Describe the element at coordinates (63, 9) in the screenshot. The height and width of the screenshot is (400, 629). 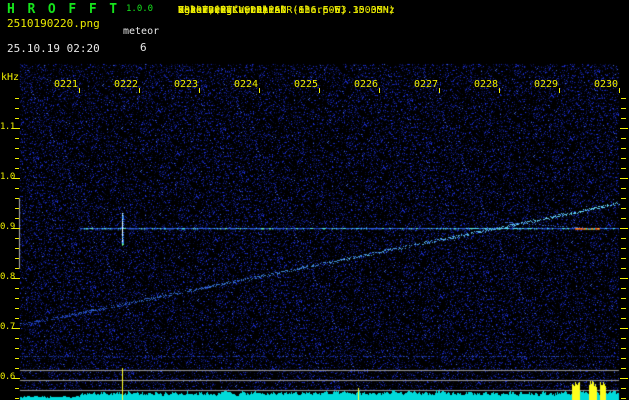
I see `app-title: H R O F F T` at that location.